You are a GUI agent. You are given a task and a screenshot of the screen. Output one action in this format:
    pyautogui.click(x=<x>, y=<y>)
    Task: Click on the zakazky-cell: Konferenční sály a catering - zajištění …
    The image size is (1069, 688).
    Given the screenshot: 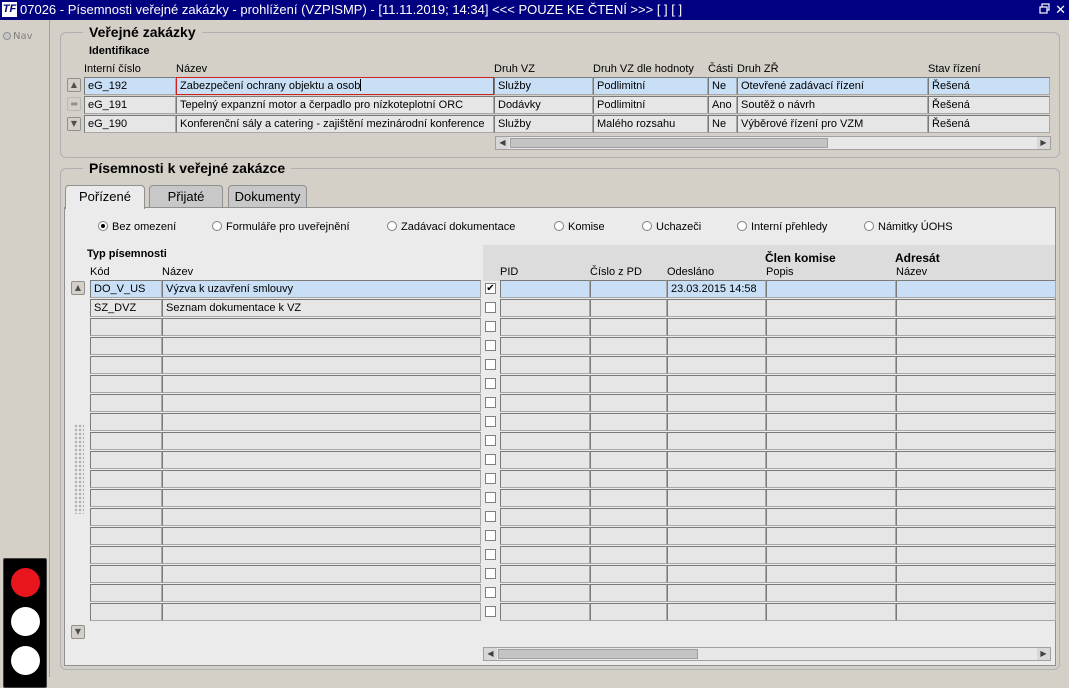 What is the action you would take?
    pyautogui.click(x=335, y=124)
    